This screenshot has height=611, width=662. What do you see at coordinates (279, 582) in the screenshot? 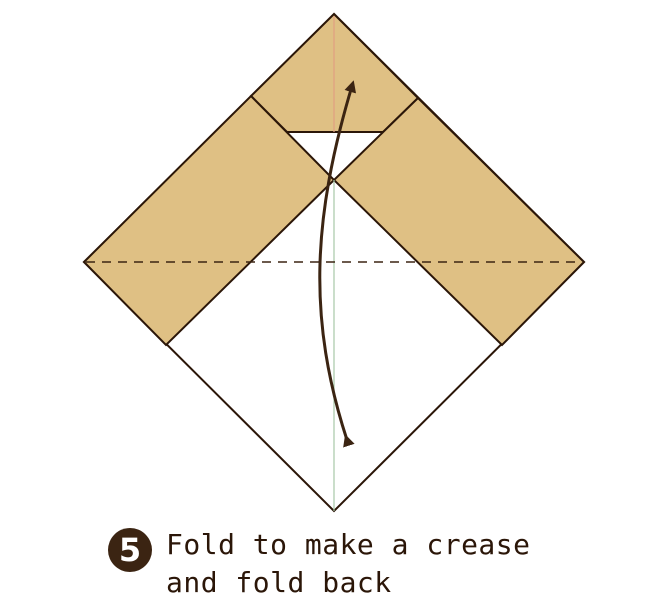
I see `instruction-line-2: and fold back` at bounding box center [279, 582].